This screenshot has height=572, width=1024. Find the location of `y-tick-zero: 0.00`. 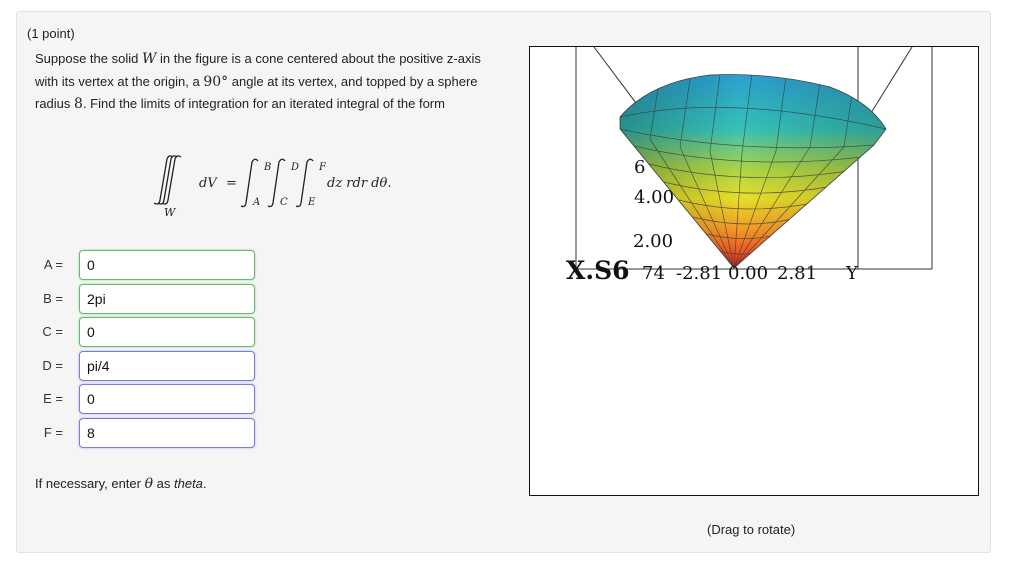

y-tick-zero: 0.00 is located at coordinates (748, 273).